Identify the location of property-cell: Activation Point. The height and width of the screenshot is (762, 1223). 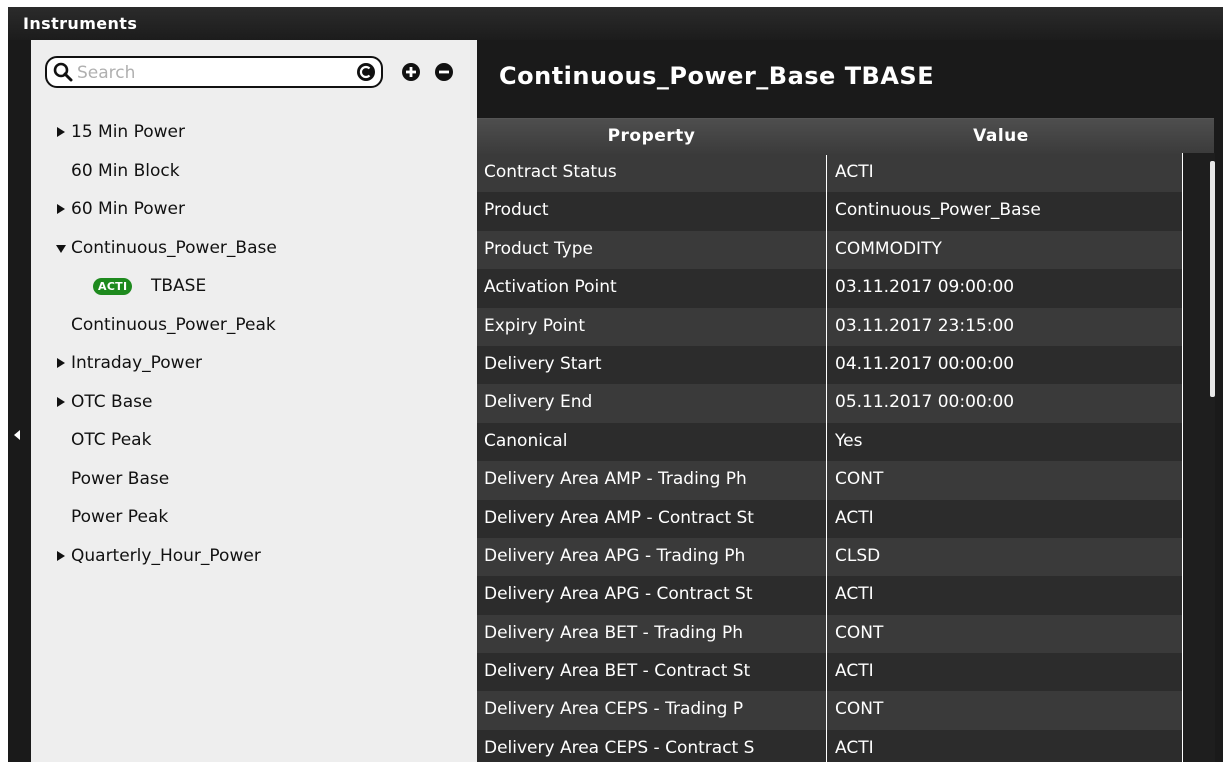
(550, 287).